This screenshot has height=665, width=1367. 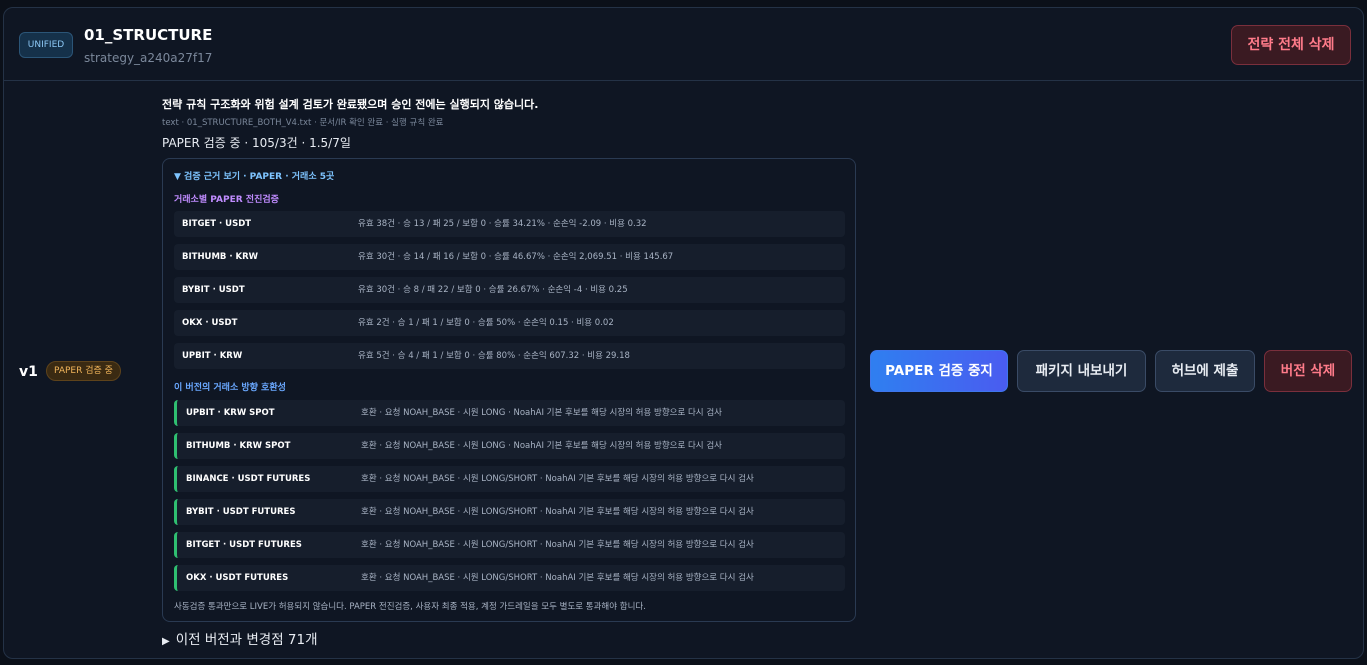 I want to click on version-status-badge: PAPER 검증 중, so click(x=83, y=371).